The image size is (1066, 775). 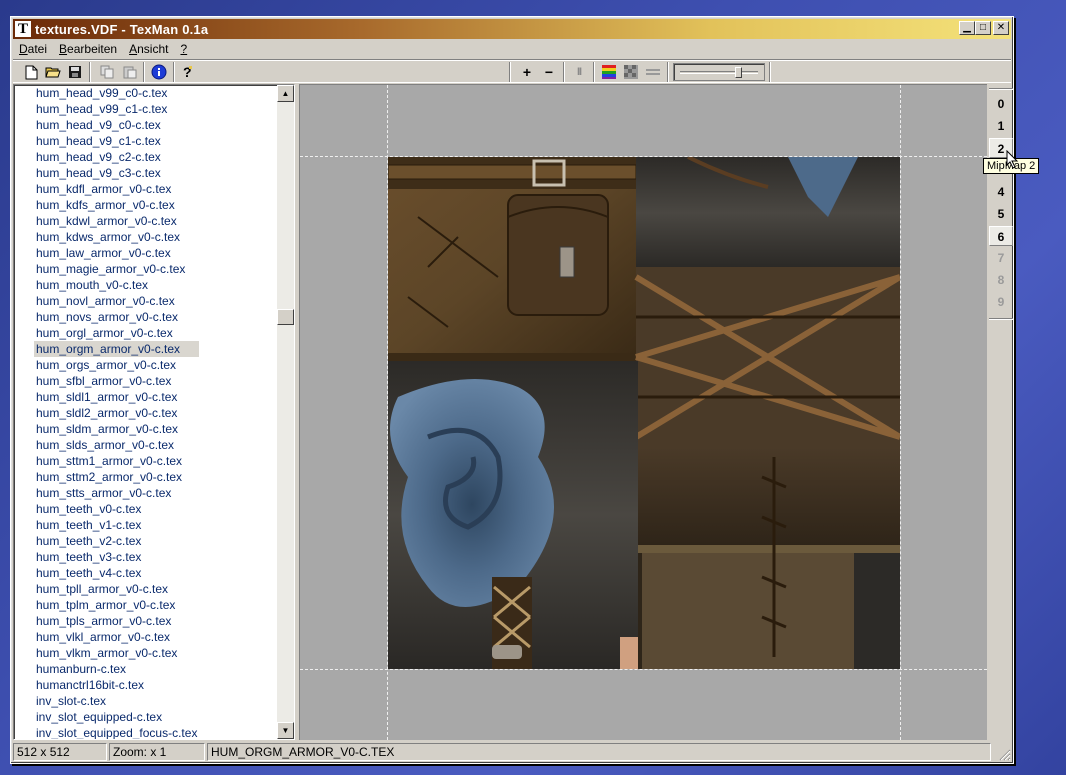 What do you see at coordinates (75, 72) in the screenshot?
I see `save-disk-icon` at bounding box center [75, 72].